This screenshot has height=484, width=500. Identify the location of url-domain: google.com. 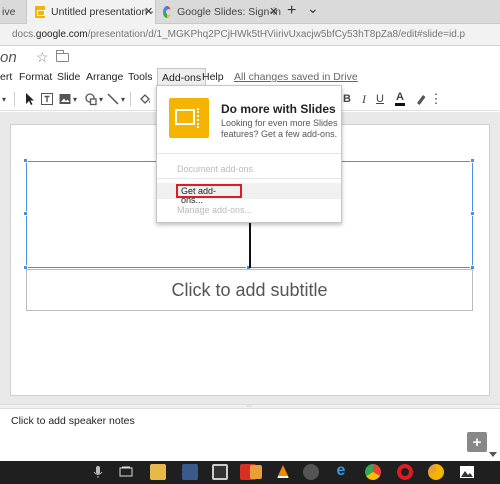
(61, 34).